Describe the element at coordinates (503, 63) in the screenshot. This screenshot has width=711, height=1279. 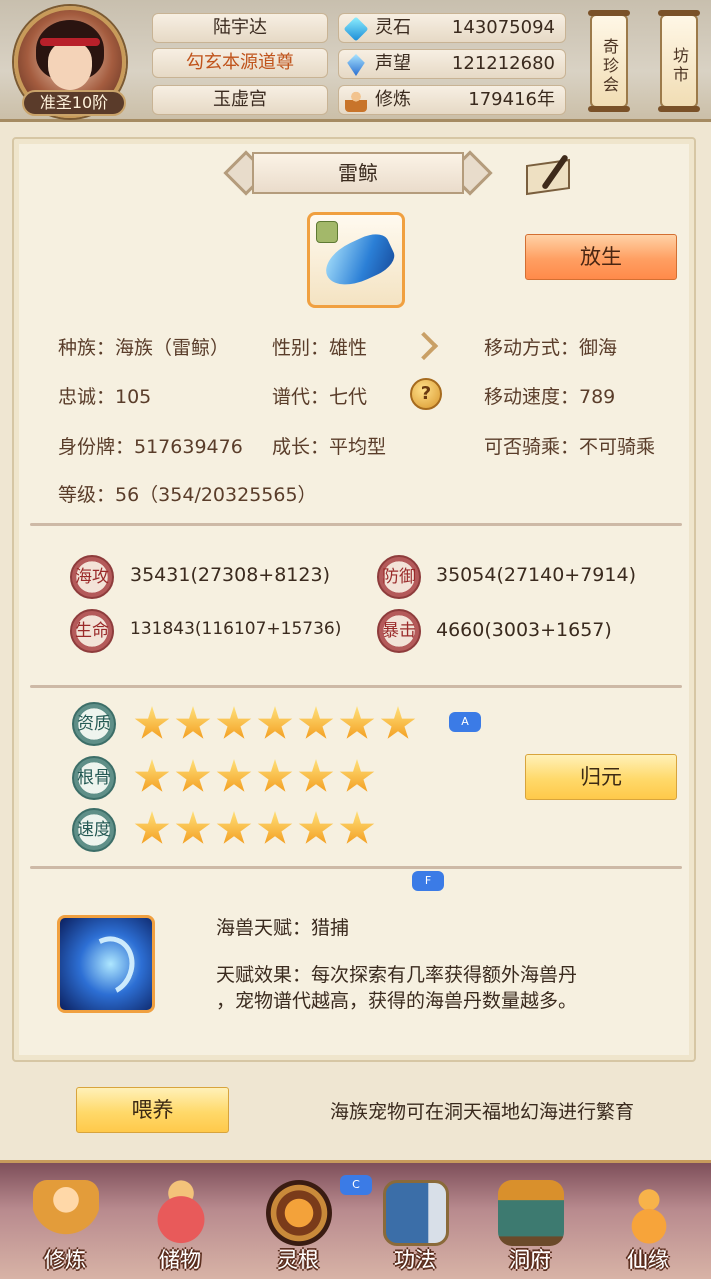
I see `resource-value: 121212680` at that location.